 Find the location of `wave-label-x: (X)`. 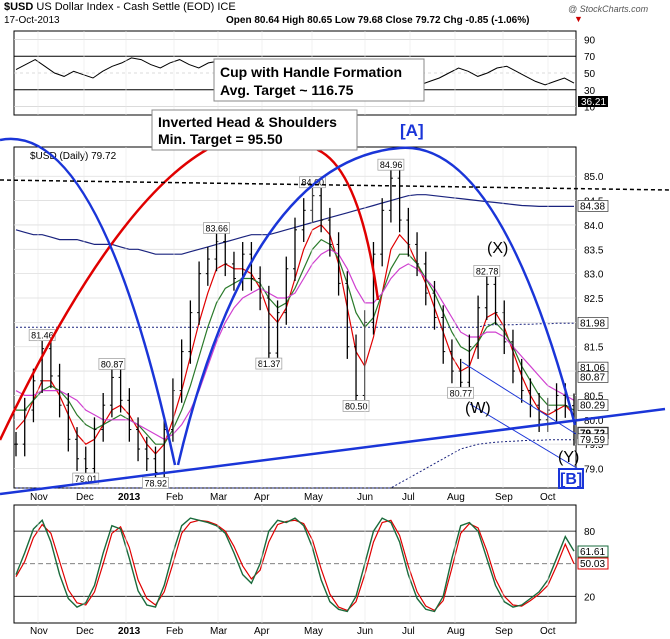

wave-label-x: (X) is located at coordinates (497, 248).